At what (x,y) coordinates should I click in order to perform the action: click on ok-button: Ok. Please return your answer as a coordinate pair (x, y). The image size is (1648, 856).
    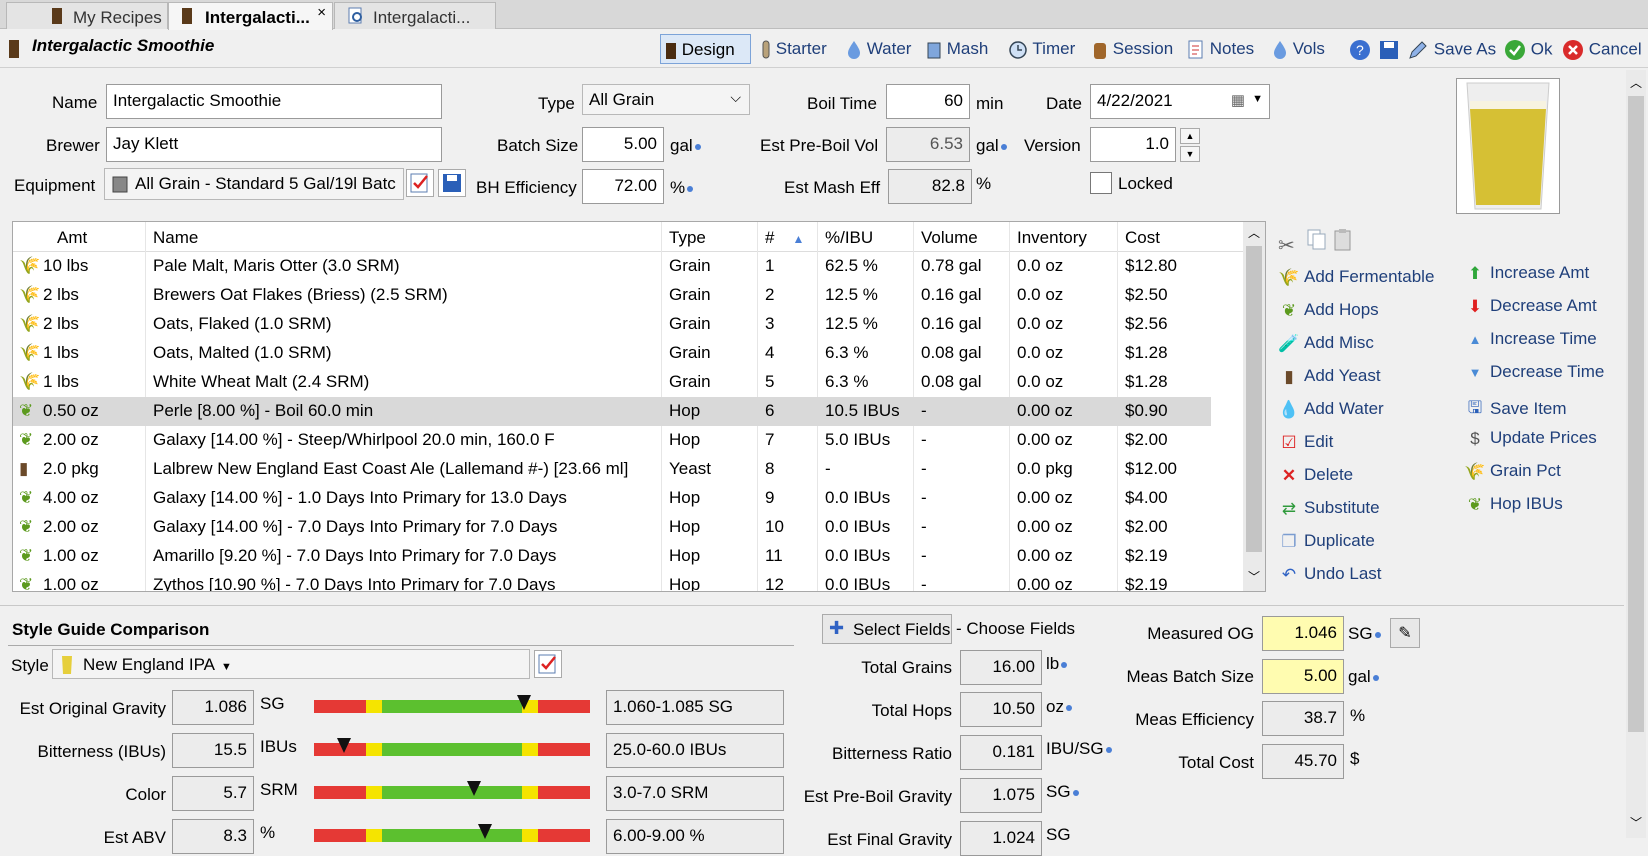
    Looking at the image, I should click on (1528, 49).